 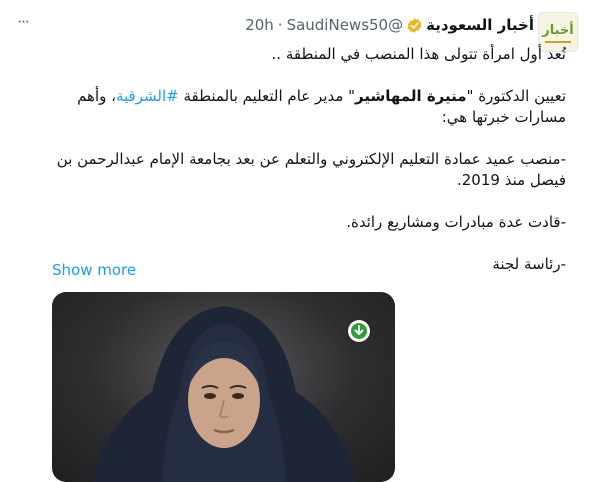 What do you see at coordinates (411, 96) in the screenshot?
I see `person-name: منيرة المهاشير` at bounding box center [411, 96].